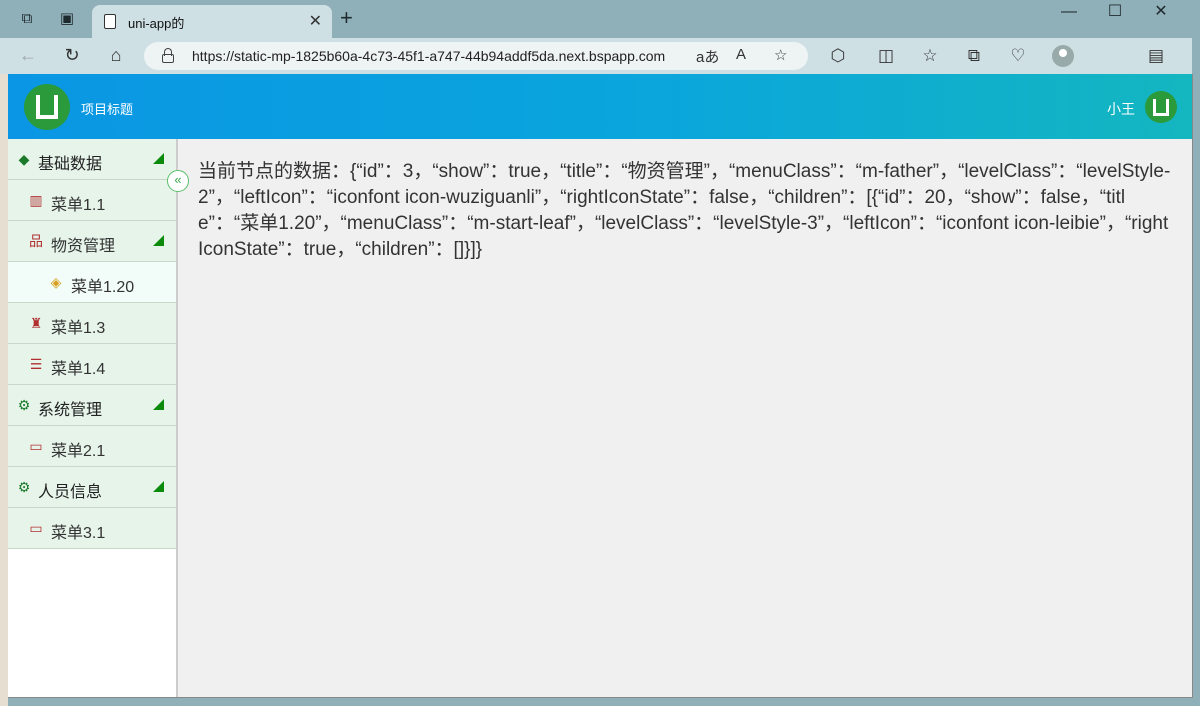  What do you see at coordinates (4, 371) in the screenshot?
I see `desktop-background-strip` at bounding box center [4, 371].